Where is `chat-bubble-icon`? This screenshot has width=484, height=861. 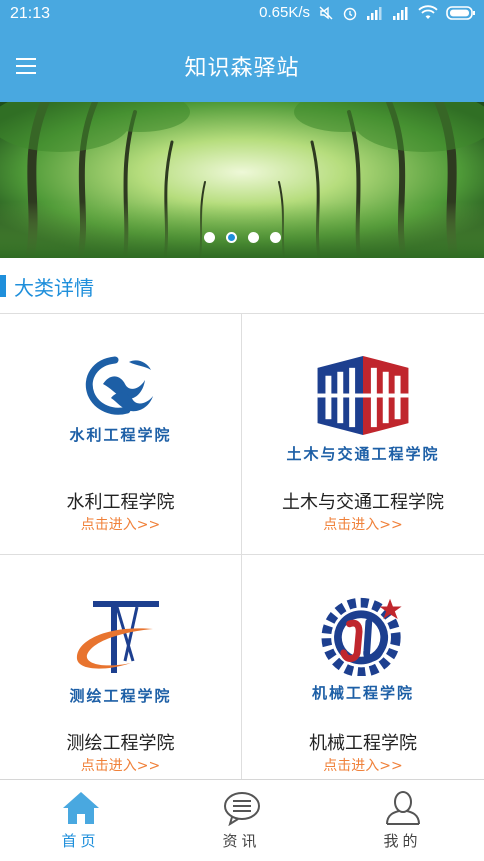 chat-bubble-icon is located at coordinates (241, 809).